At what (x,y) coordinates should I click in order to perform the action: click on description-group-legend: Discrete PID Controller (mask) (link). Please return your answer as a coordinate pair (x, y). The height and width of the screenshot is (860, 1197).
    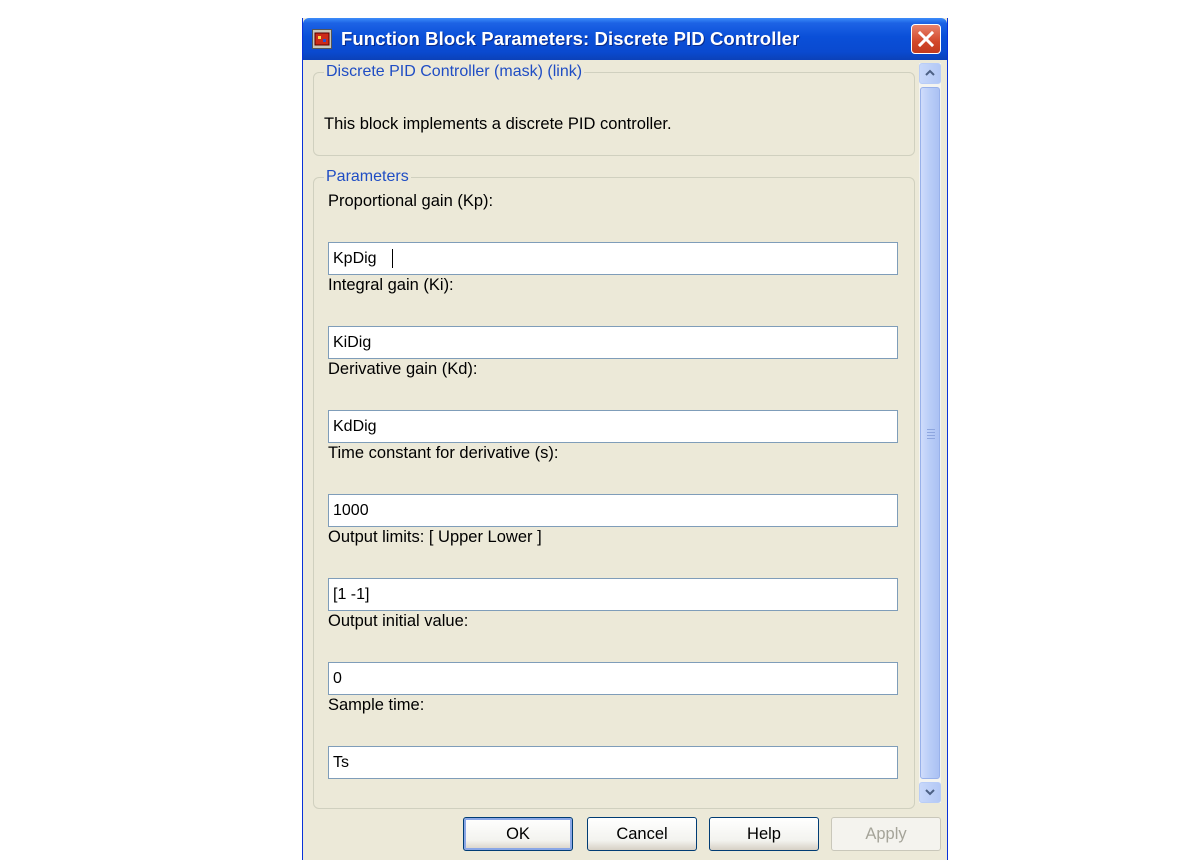
    Looking at the image, I should click on (454, 72).